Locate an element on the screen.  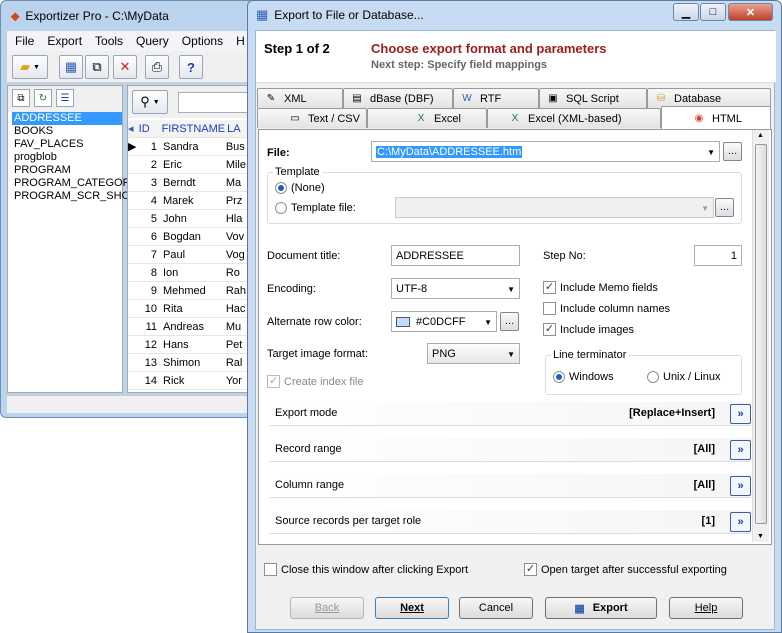
tab-xml: ✎ XML is located at coordinates (300, 98).